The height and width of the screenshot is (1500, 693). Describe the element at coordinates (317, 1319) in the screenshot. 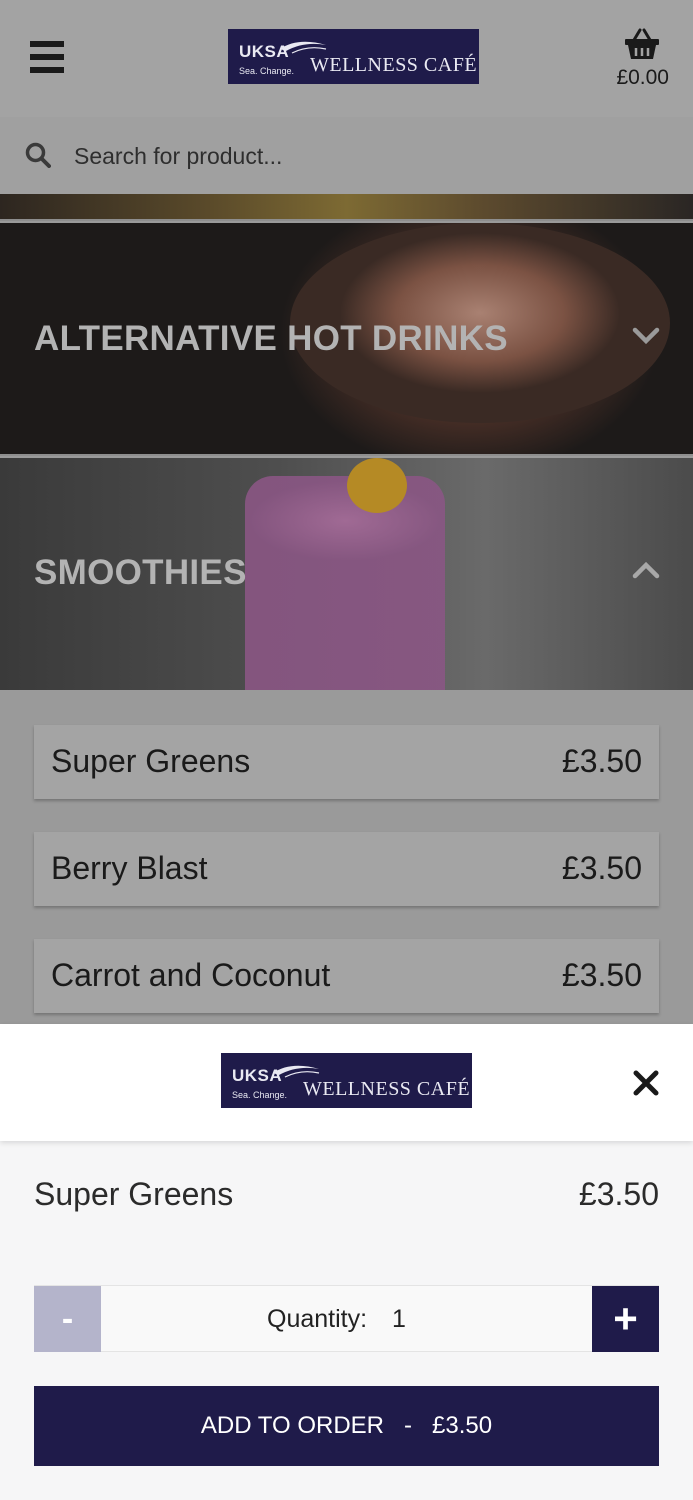

I see `quantity-label: Quantity:` at that location.